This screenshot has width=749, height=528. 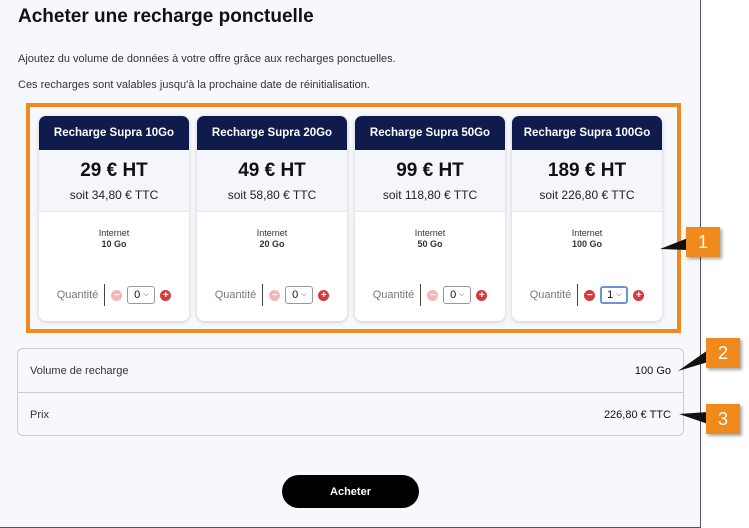 I want to click on volume-value: 100 Go, so click(x=652, y=370).